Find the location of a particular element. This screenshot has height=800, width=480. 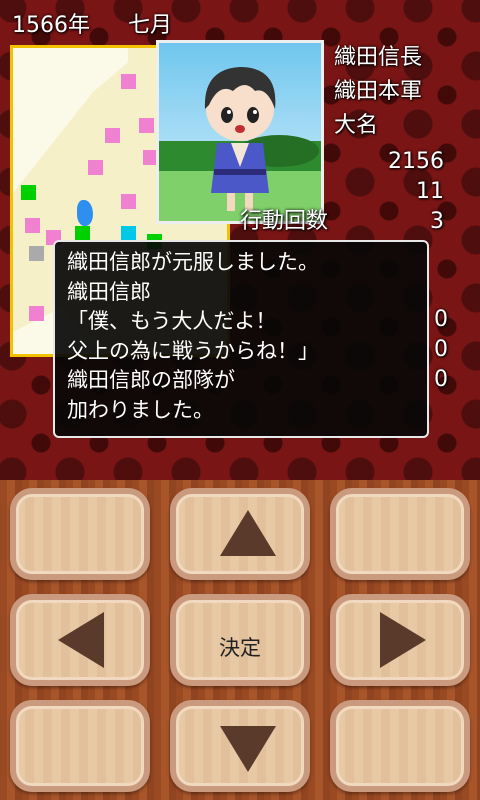

down-button is located at coordinates (240, 746).